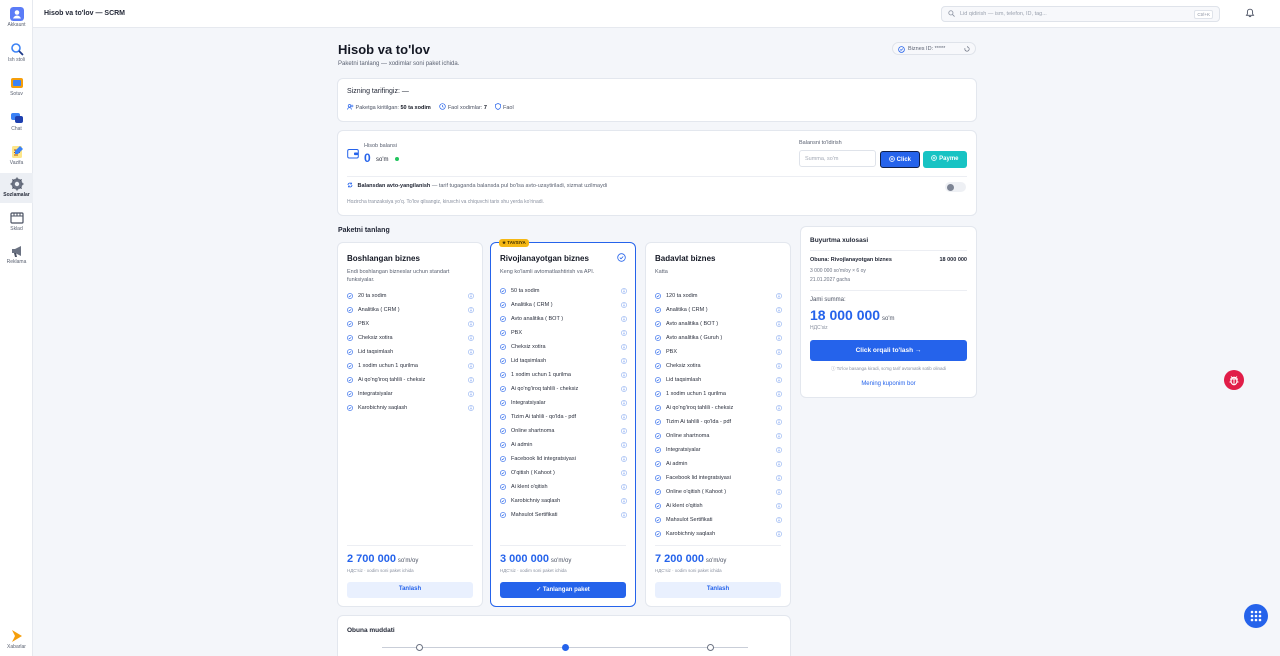 The image size is (1280, 656). Describe the element at coordinates (1256, 616) in the screenshot. I see `dialpad-button` at that location.